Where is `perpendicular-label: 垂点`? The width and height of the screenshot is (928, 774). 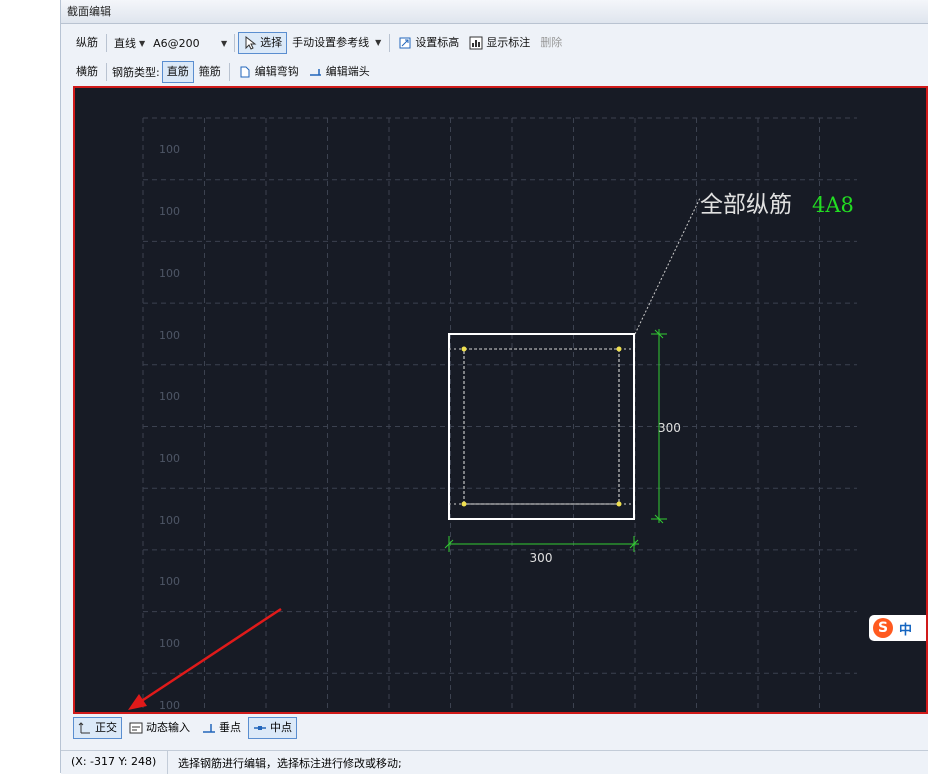 perpendicular-label: 垂点 is located at coordinates (230, 727).